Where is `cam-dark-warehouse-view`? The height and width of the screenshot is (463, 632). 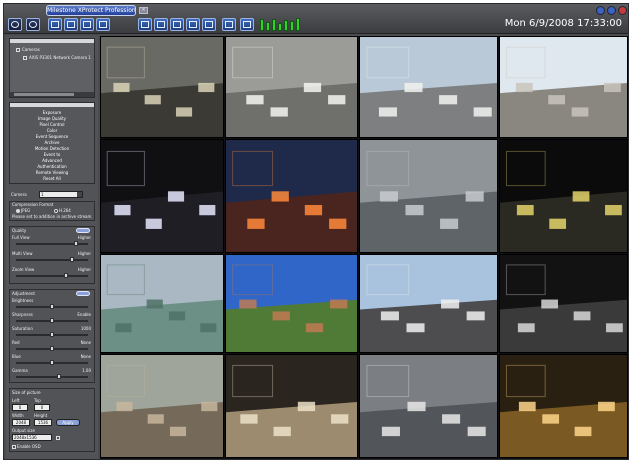
cam-dark-warehouse-view is located at coordinates (563, 303).